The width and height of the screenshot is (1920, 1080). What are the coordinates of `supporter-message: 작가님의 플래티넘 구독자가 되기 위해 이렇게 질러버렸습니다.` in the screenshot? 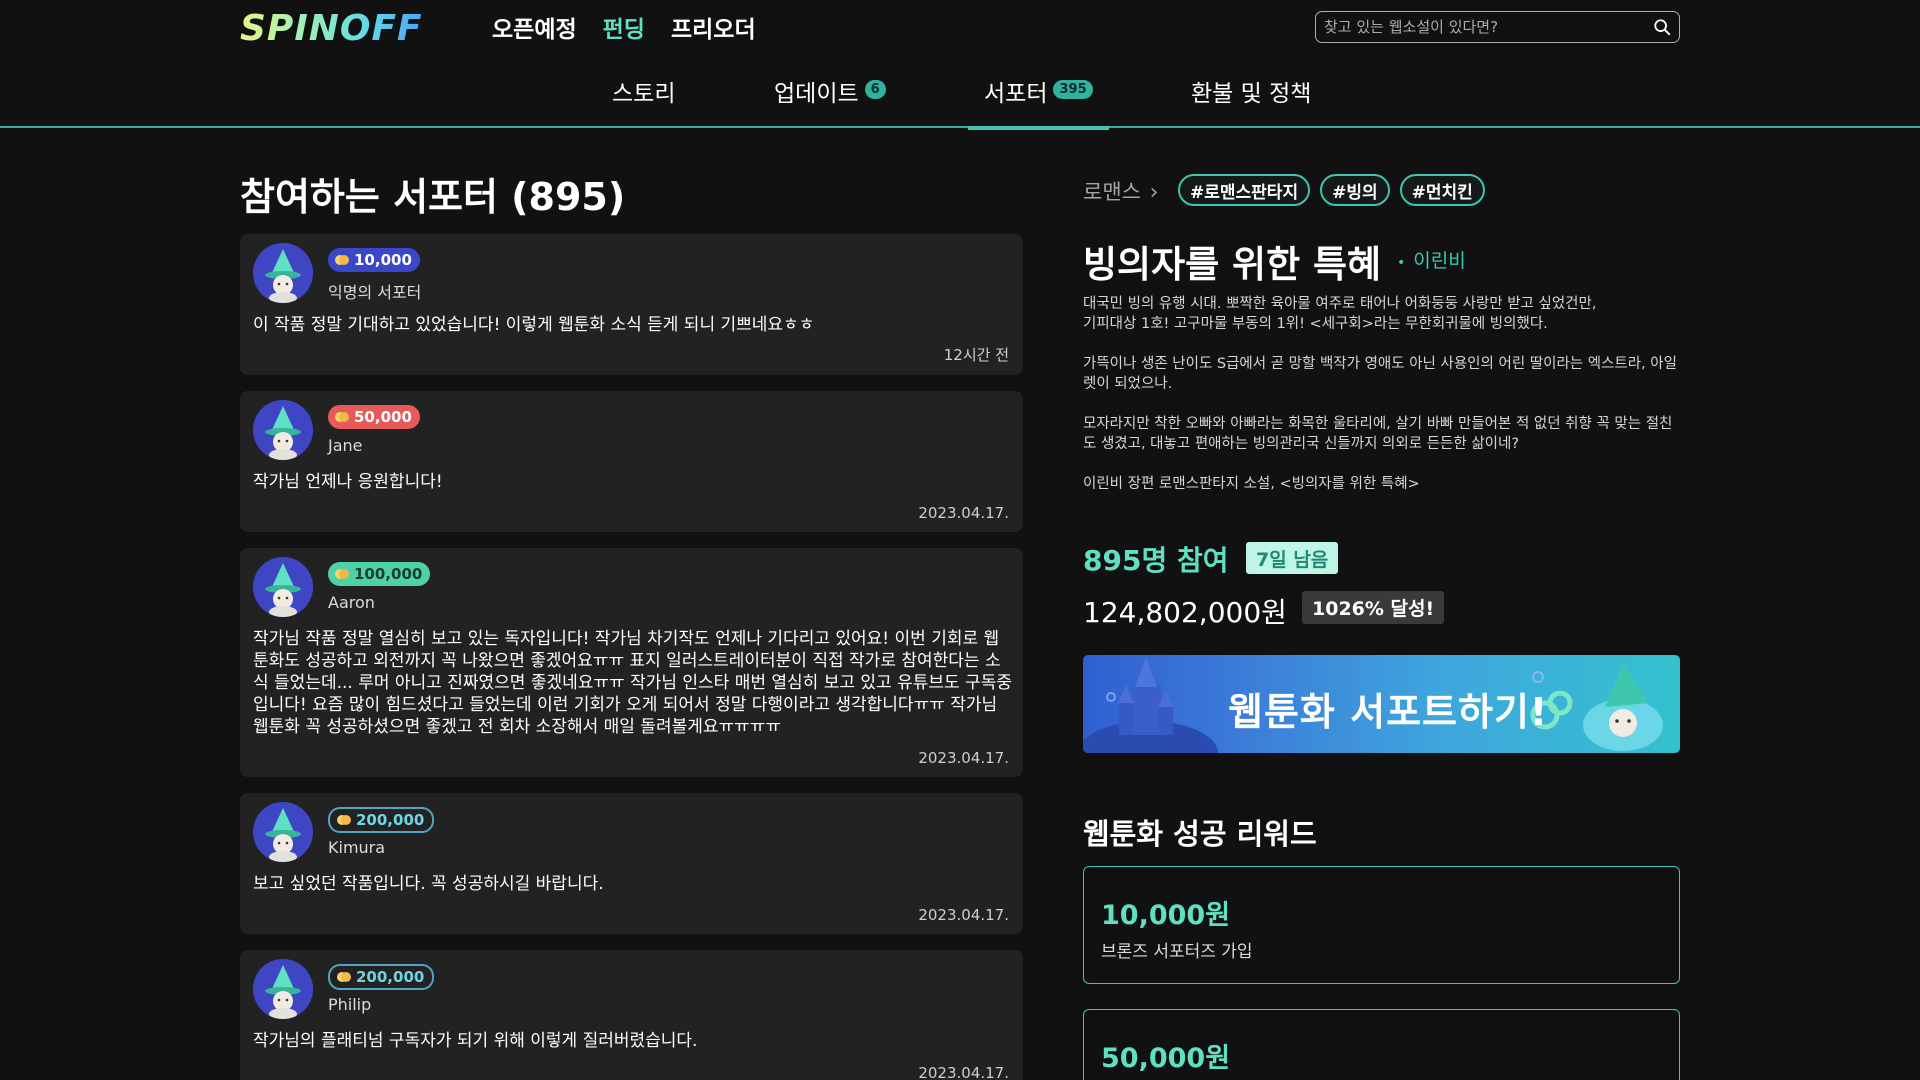 It's located at (475, 1041).